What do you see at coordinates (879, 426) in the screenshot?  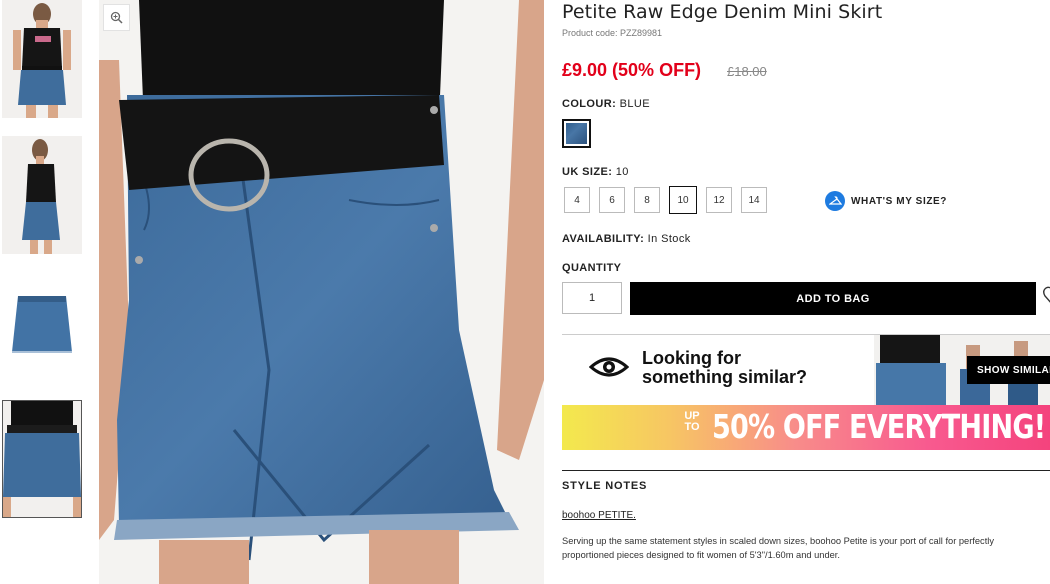 I see `banner-headline: 50% OFF EVERYTHING!` at bounding box center [879, 426].